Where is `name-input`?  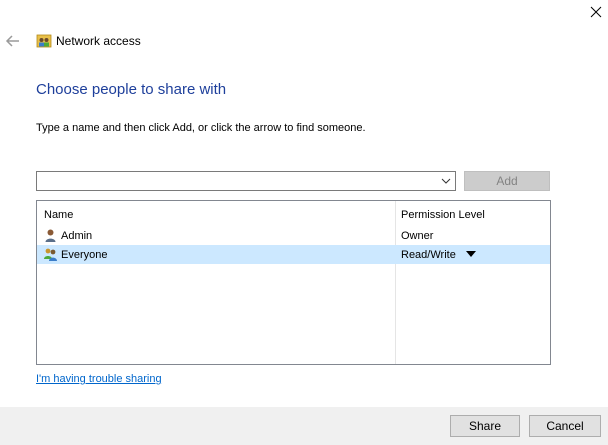
name-input is located at coordinates (236, 181).